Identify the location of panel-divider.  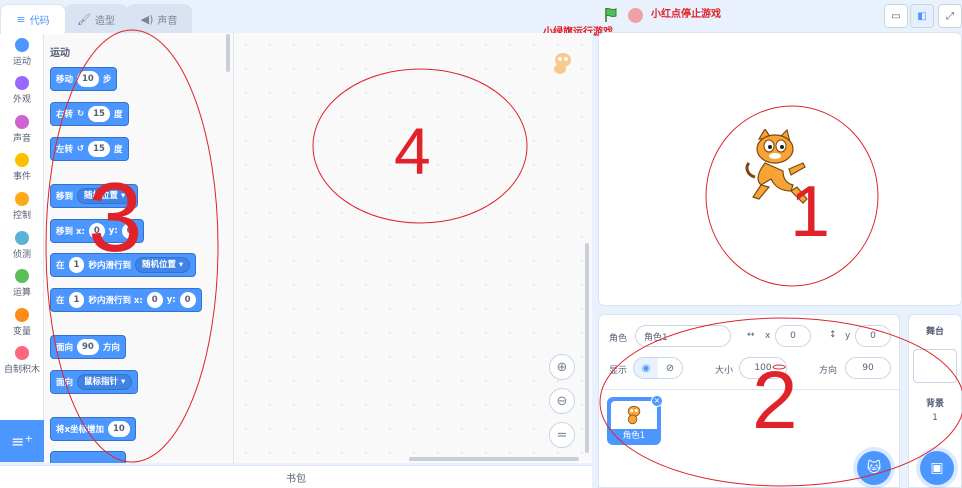
(749, 389).